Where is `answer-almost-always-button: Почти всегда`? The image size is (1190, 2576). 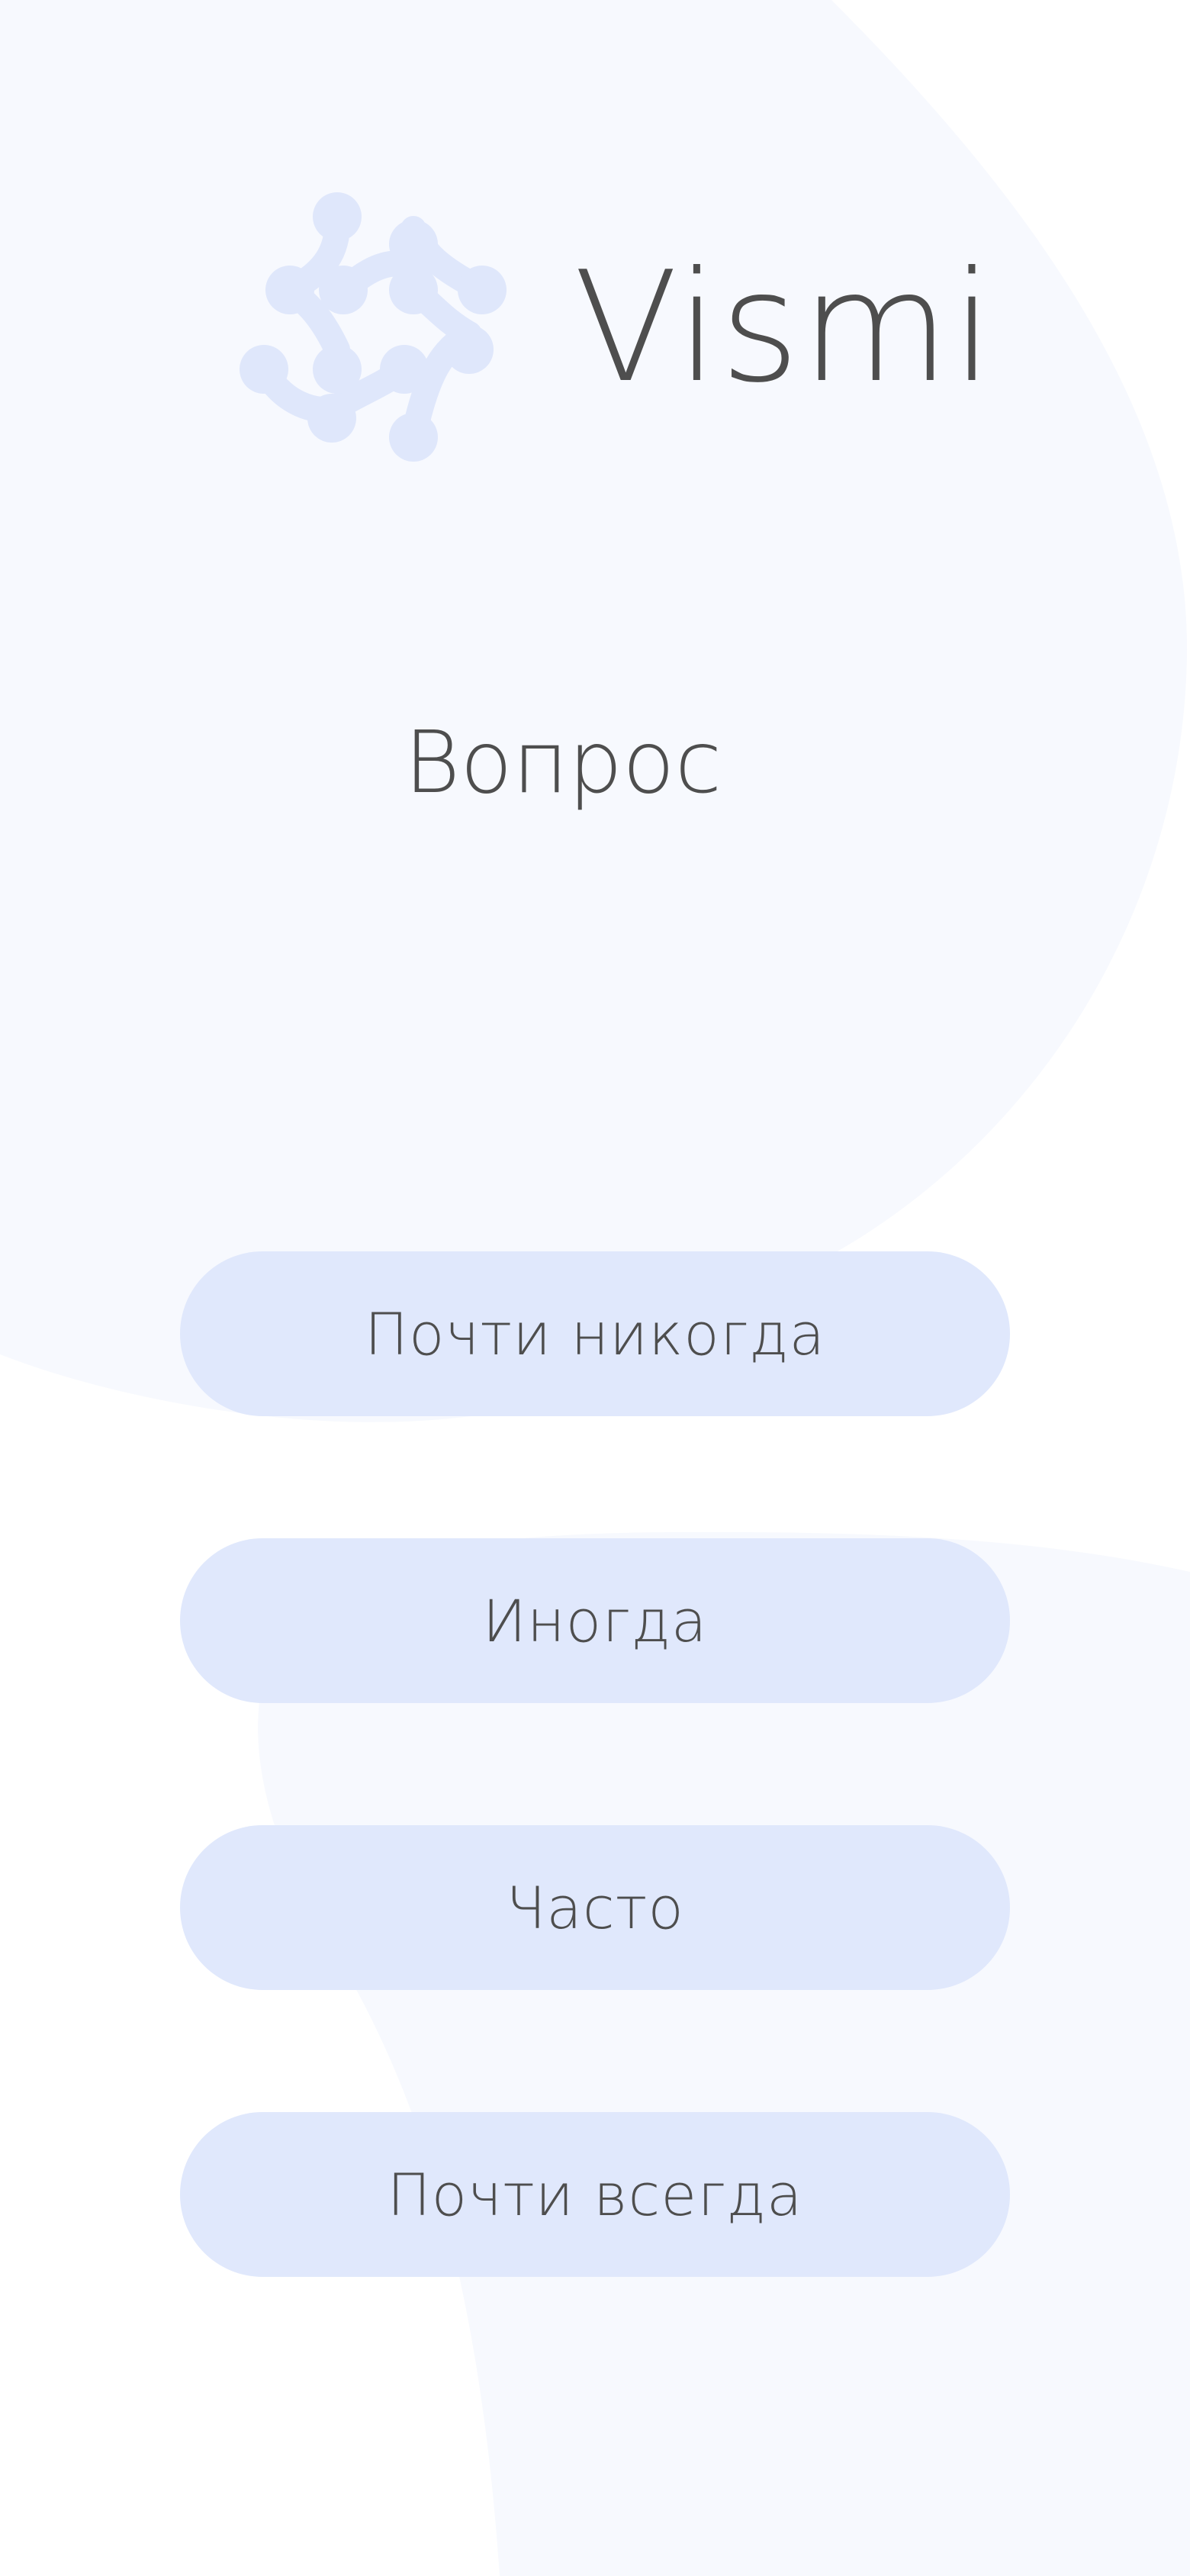 answer-almost-always-button: Почти всегда is located at coordinates (595, 2194).